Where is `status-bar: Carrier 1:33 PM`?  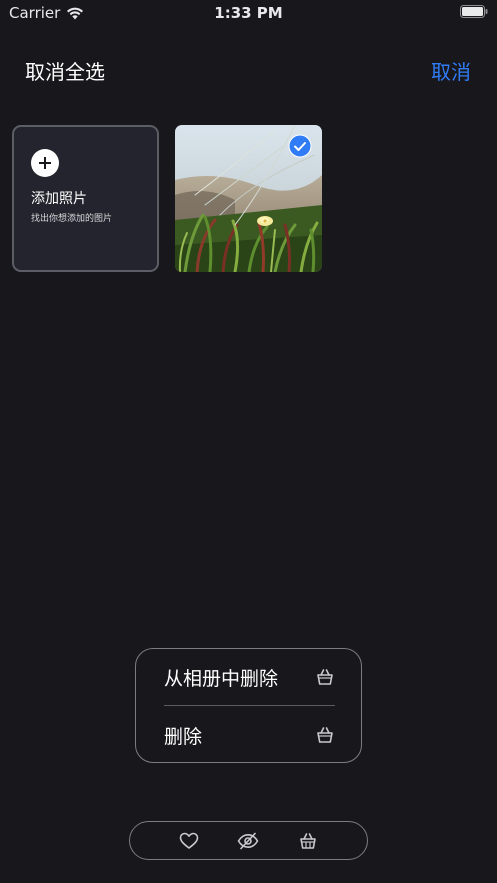
status-bar: Carrier 1:33 PM is located at coordinates (248, 13).